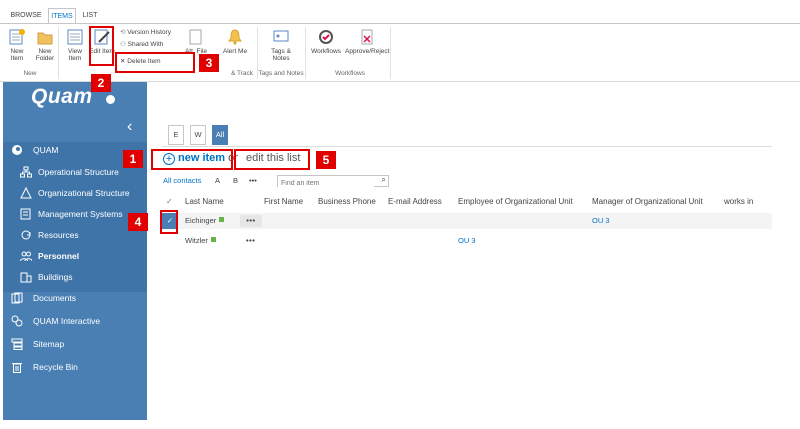 This screenshot has height=429, width=800. I want to click on version-history-label: Version History, so click(149, 32).